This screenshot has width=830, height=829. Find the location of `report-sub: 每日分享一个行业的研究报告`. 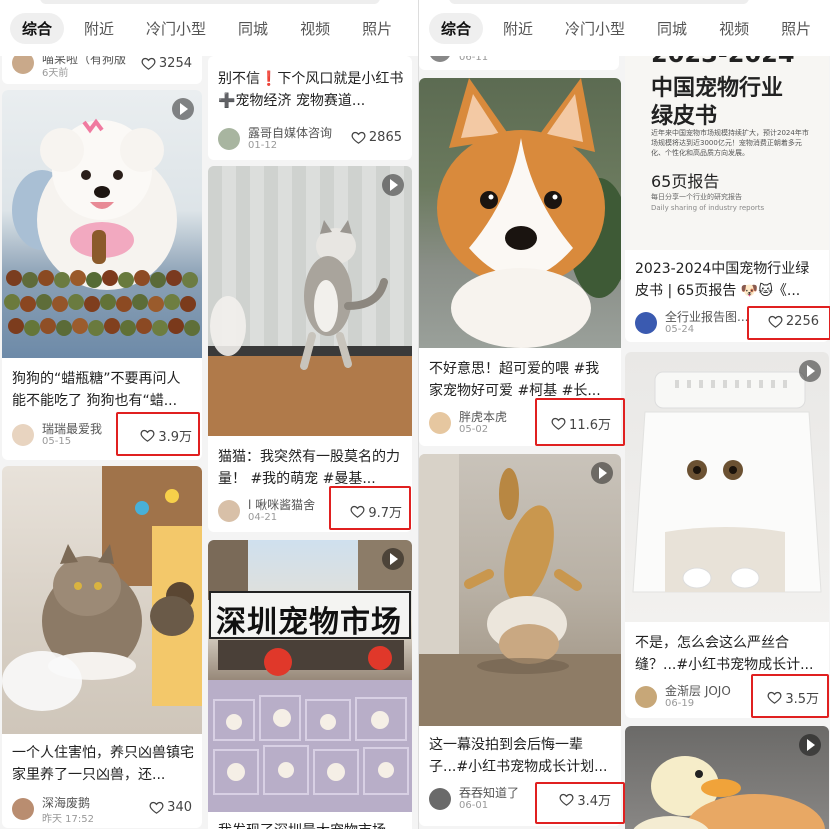

report-sub: 每日分享一个行业的研究报告 is located at coordinates (696, 197).